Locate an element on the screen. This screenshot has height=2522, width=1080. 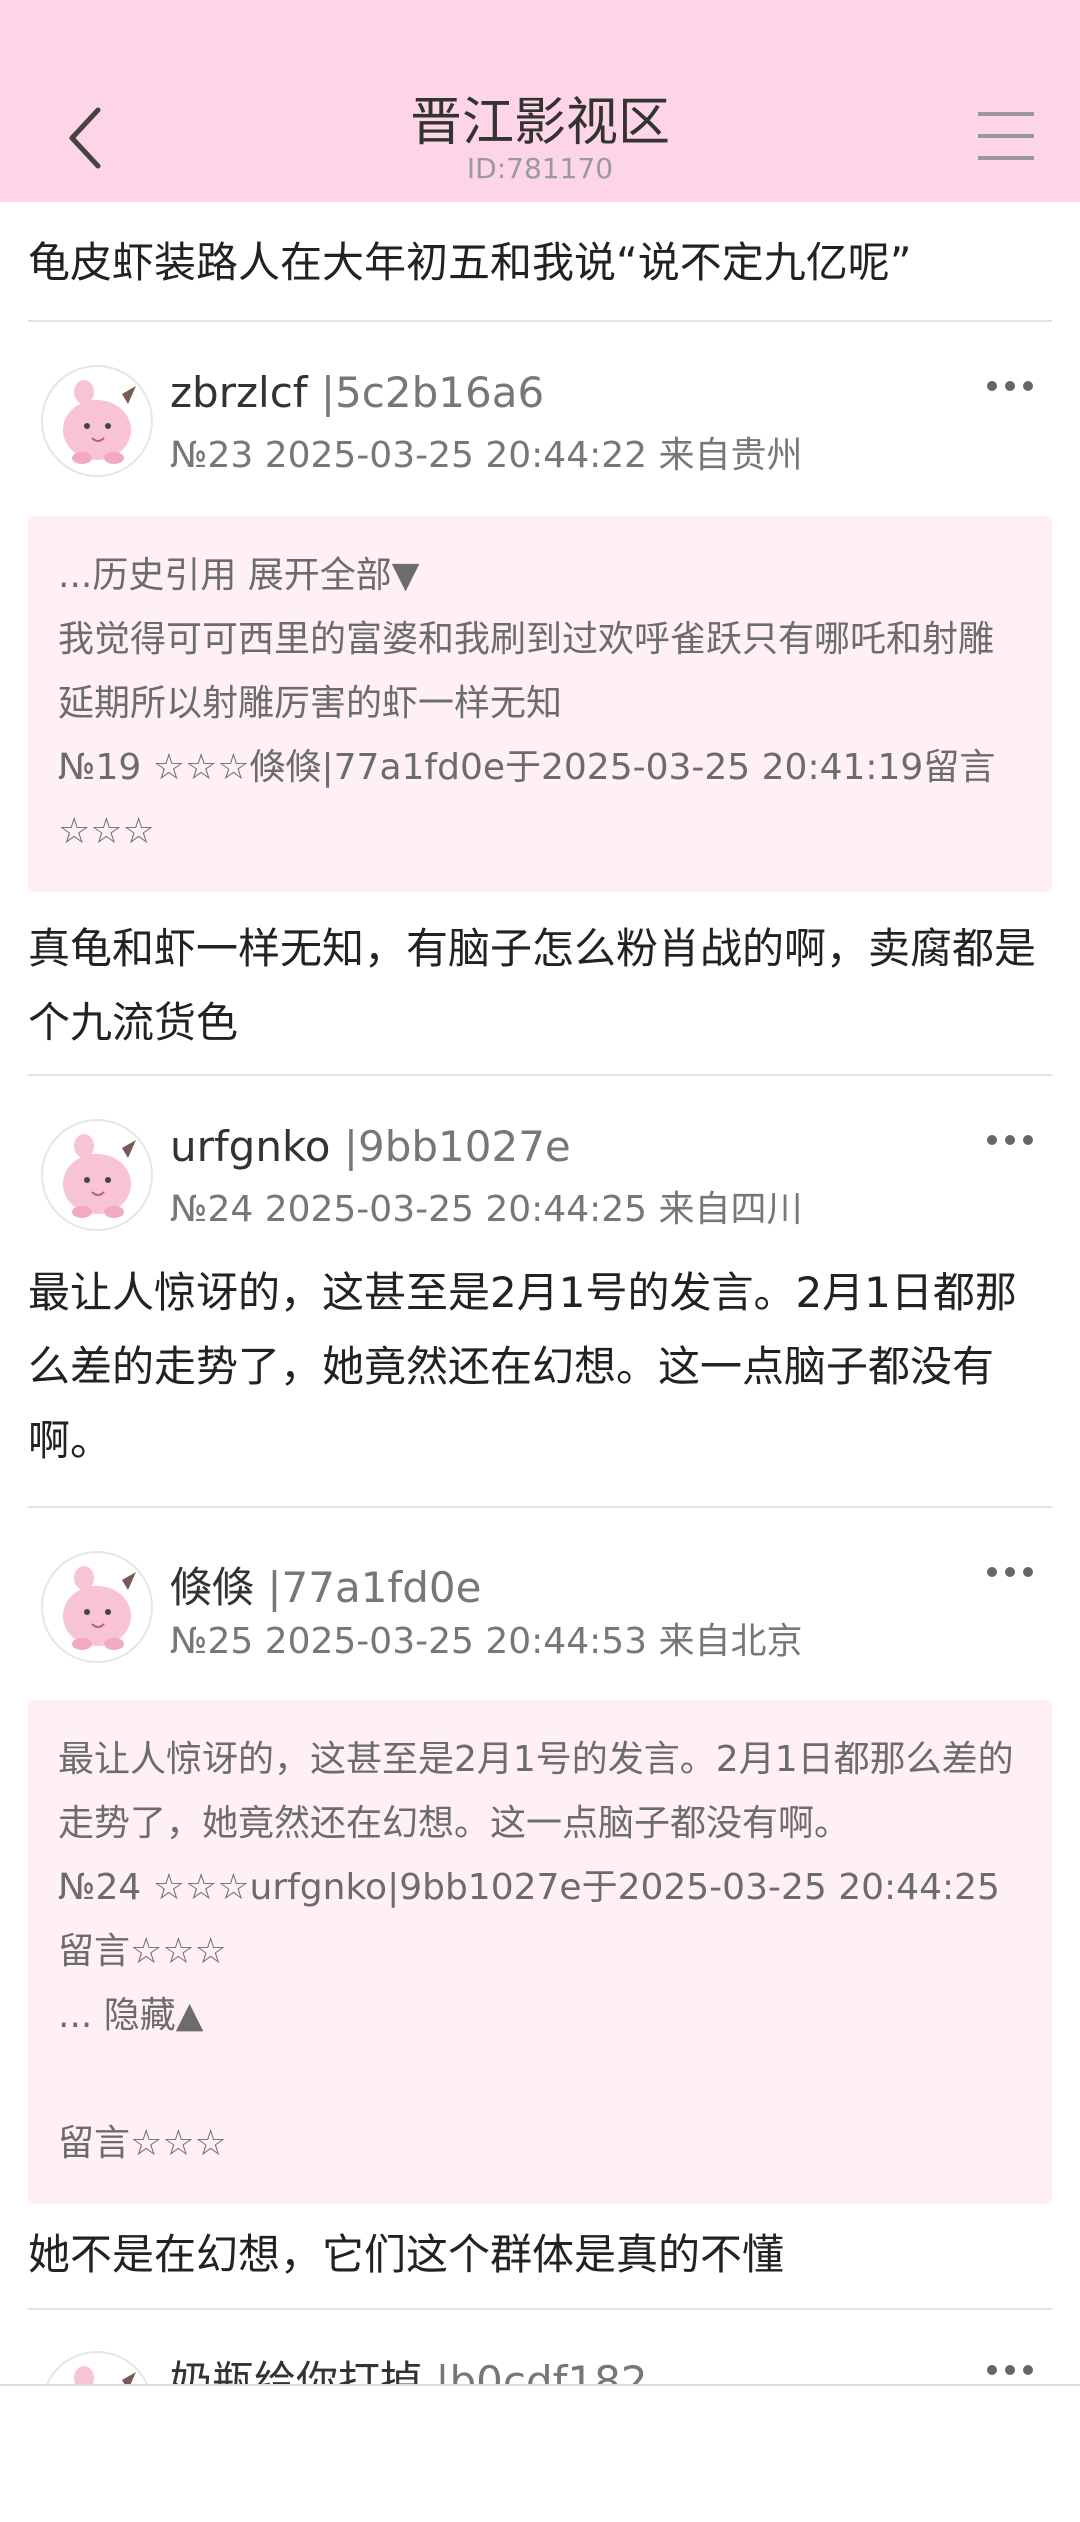
menu-button is located at coordinates (1006, 136).